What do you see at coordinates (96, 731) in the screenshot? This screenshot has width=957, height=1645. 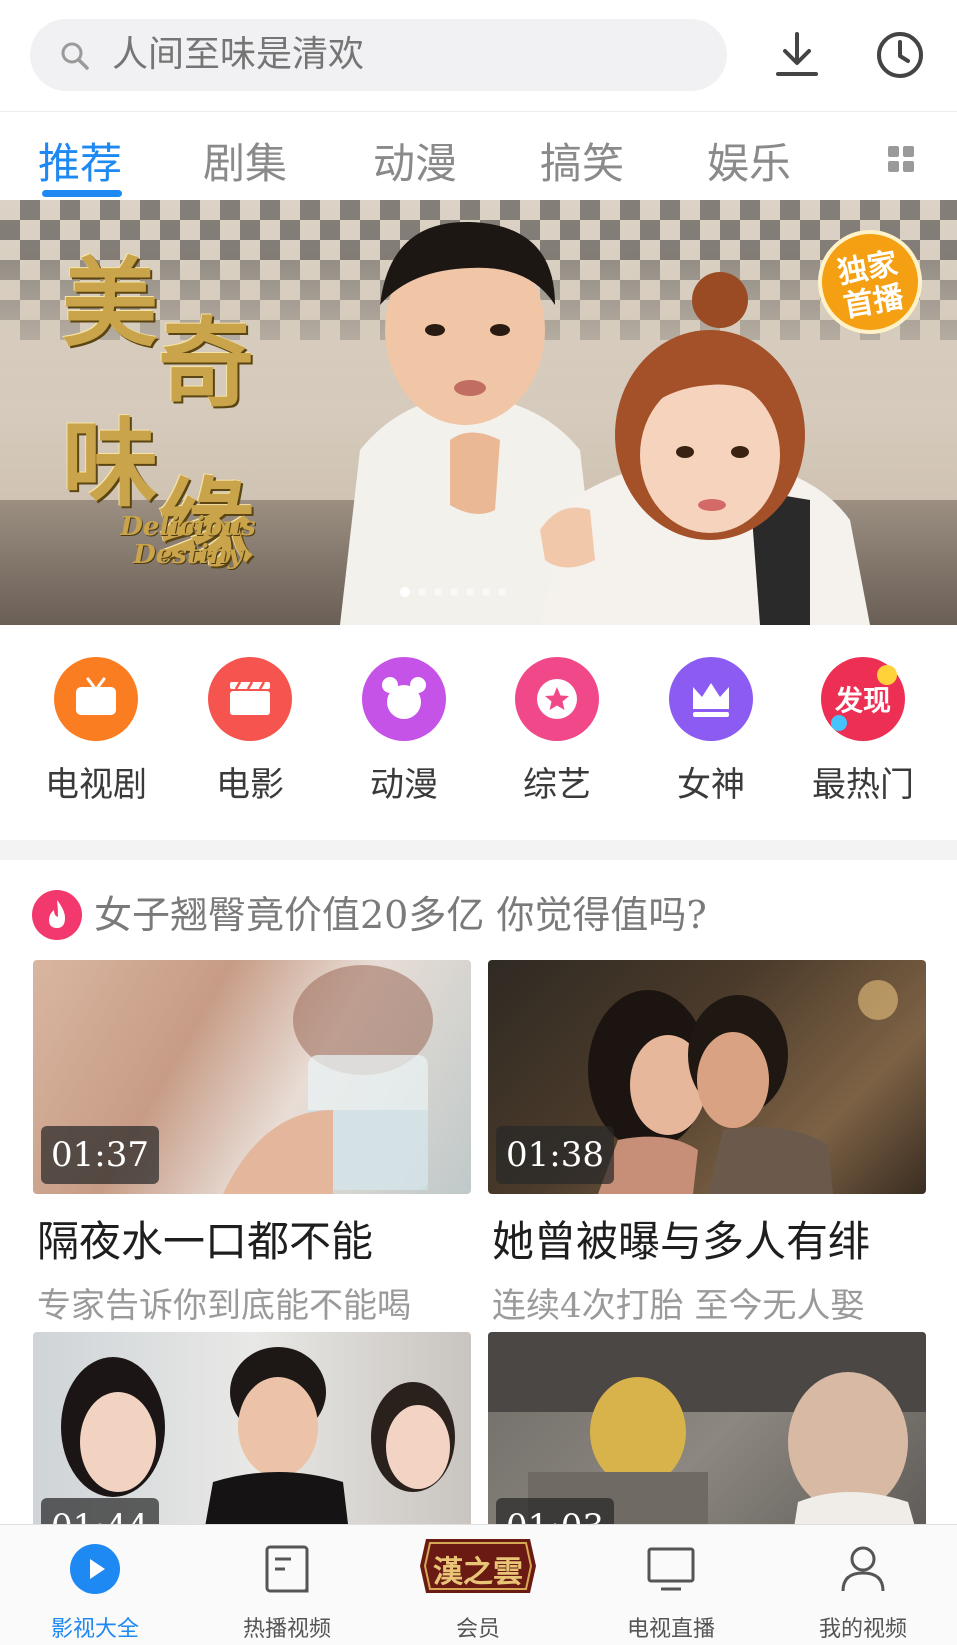 I see `shortcut-tv-series: 电视剧` at bounding box center [96, 731].